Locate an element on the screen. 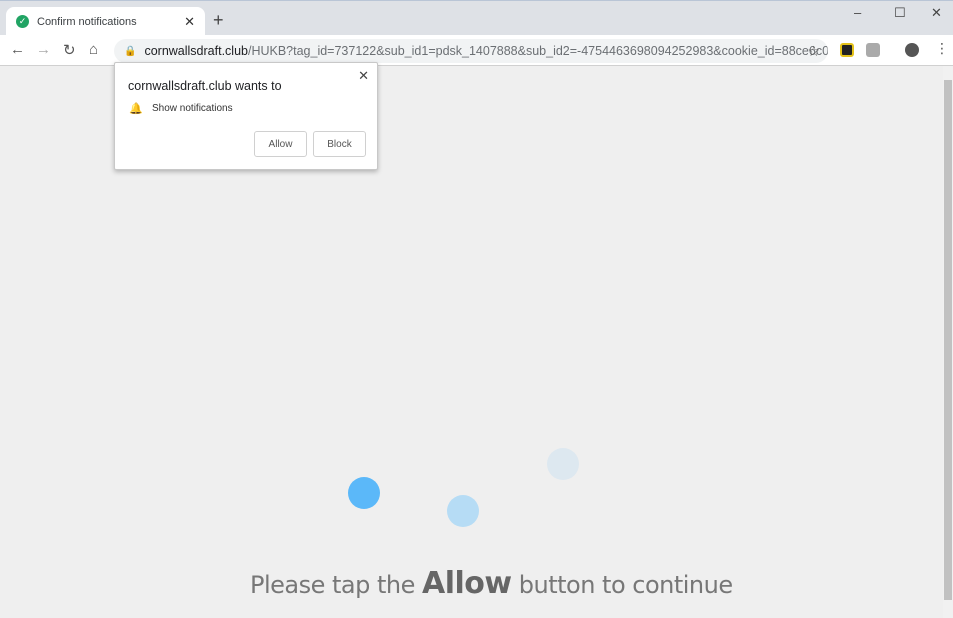 The image size is (953, 618). allow-button: Allow is located at coordinates (280, 144).